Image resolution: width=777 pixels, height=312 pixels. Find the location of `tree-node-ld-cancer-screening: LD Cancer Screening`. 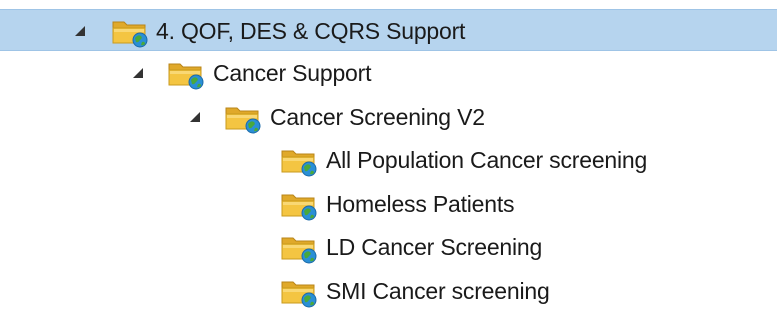

tree-node-ld-cancer-screening: LD Cancer Screening is located at coordinates (388, 247).